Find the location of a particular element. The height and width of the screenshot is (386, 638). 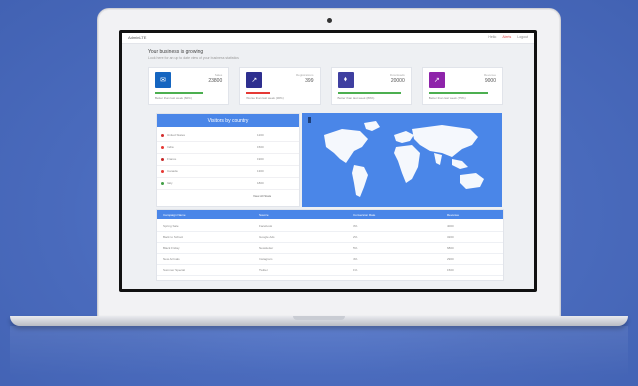

table-cell: Summer Special is located at coordinates (174, 270).